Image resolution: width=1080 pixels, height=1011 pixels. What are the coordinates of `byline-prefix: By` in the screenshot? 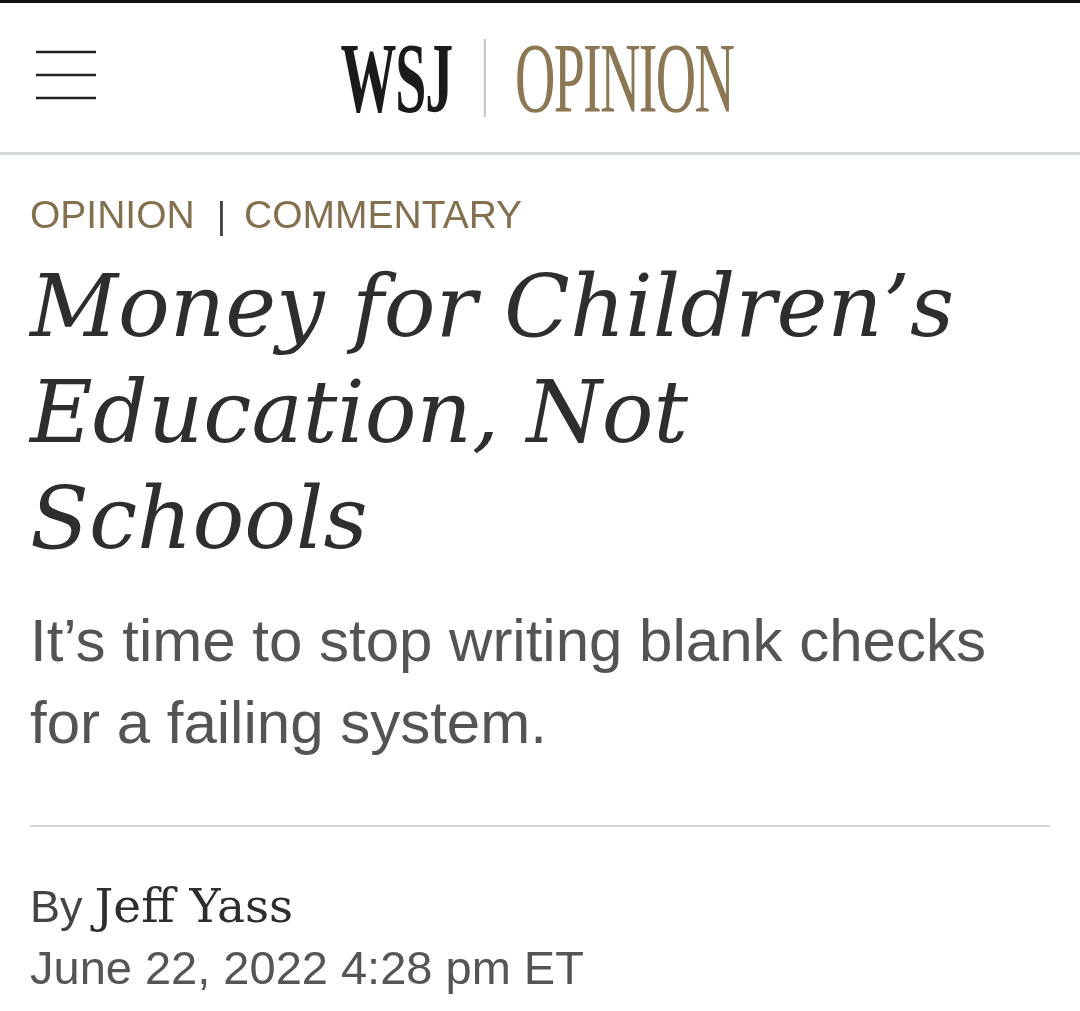 It's located at (56, 907).